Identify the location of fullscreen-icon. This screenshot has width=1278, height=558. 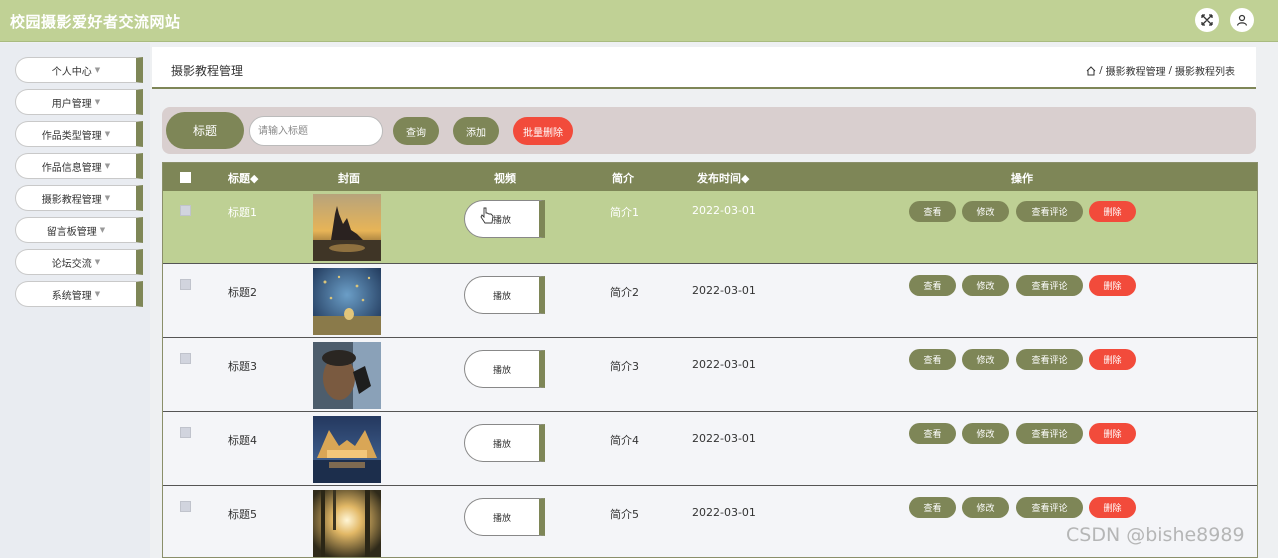
(1207, 20).